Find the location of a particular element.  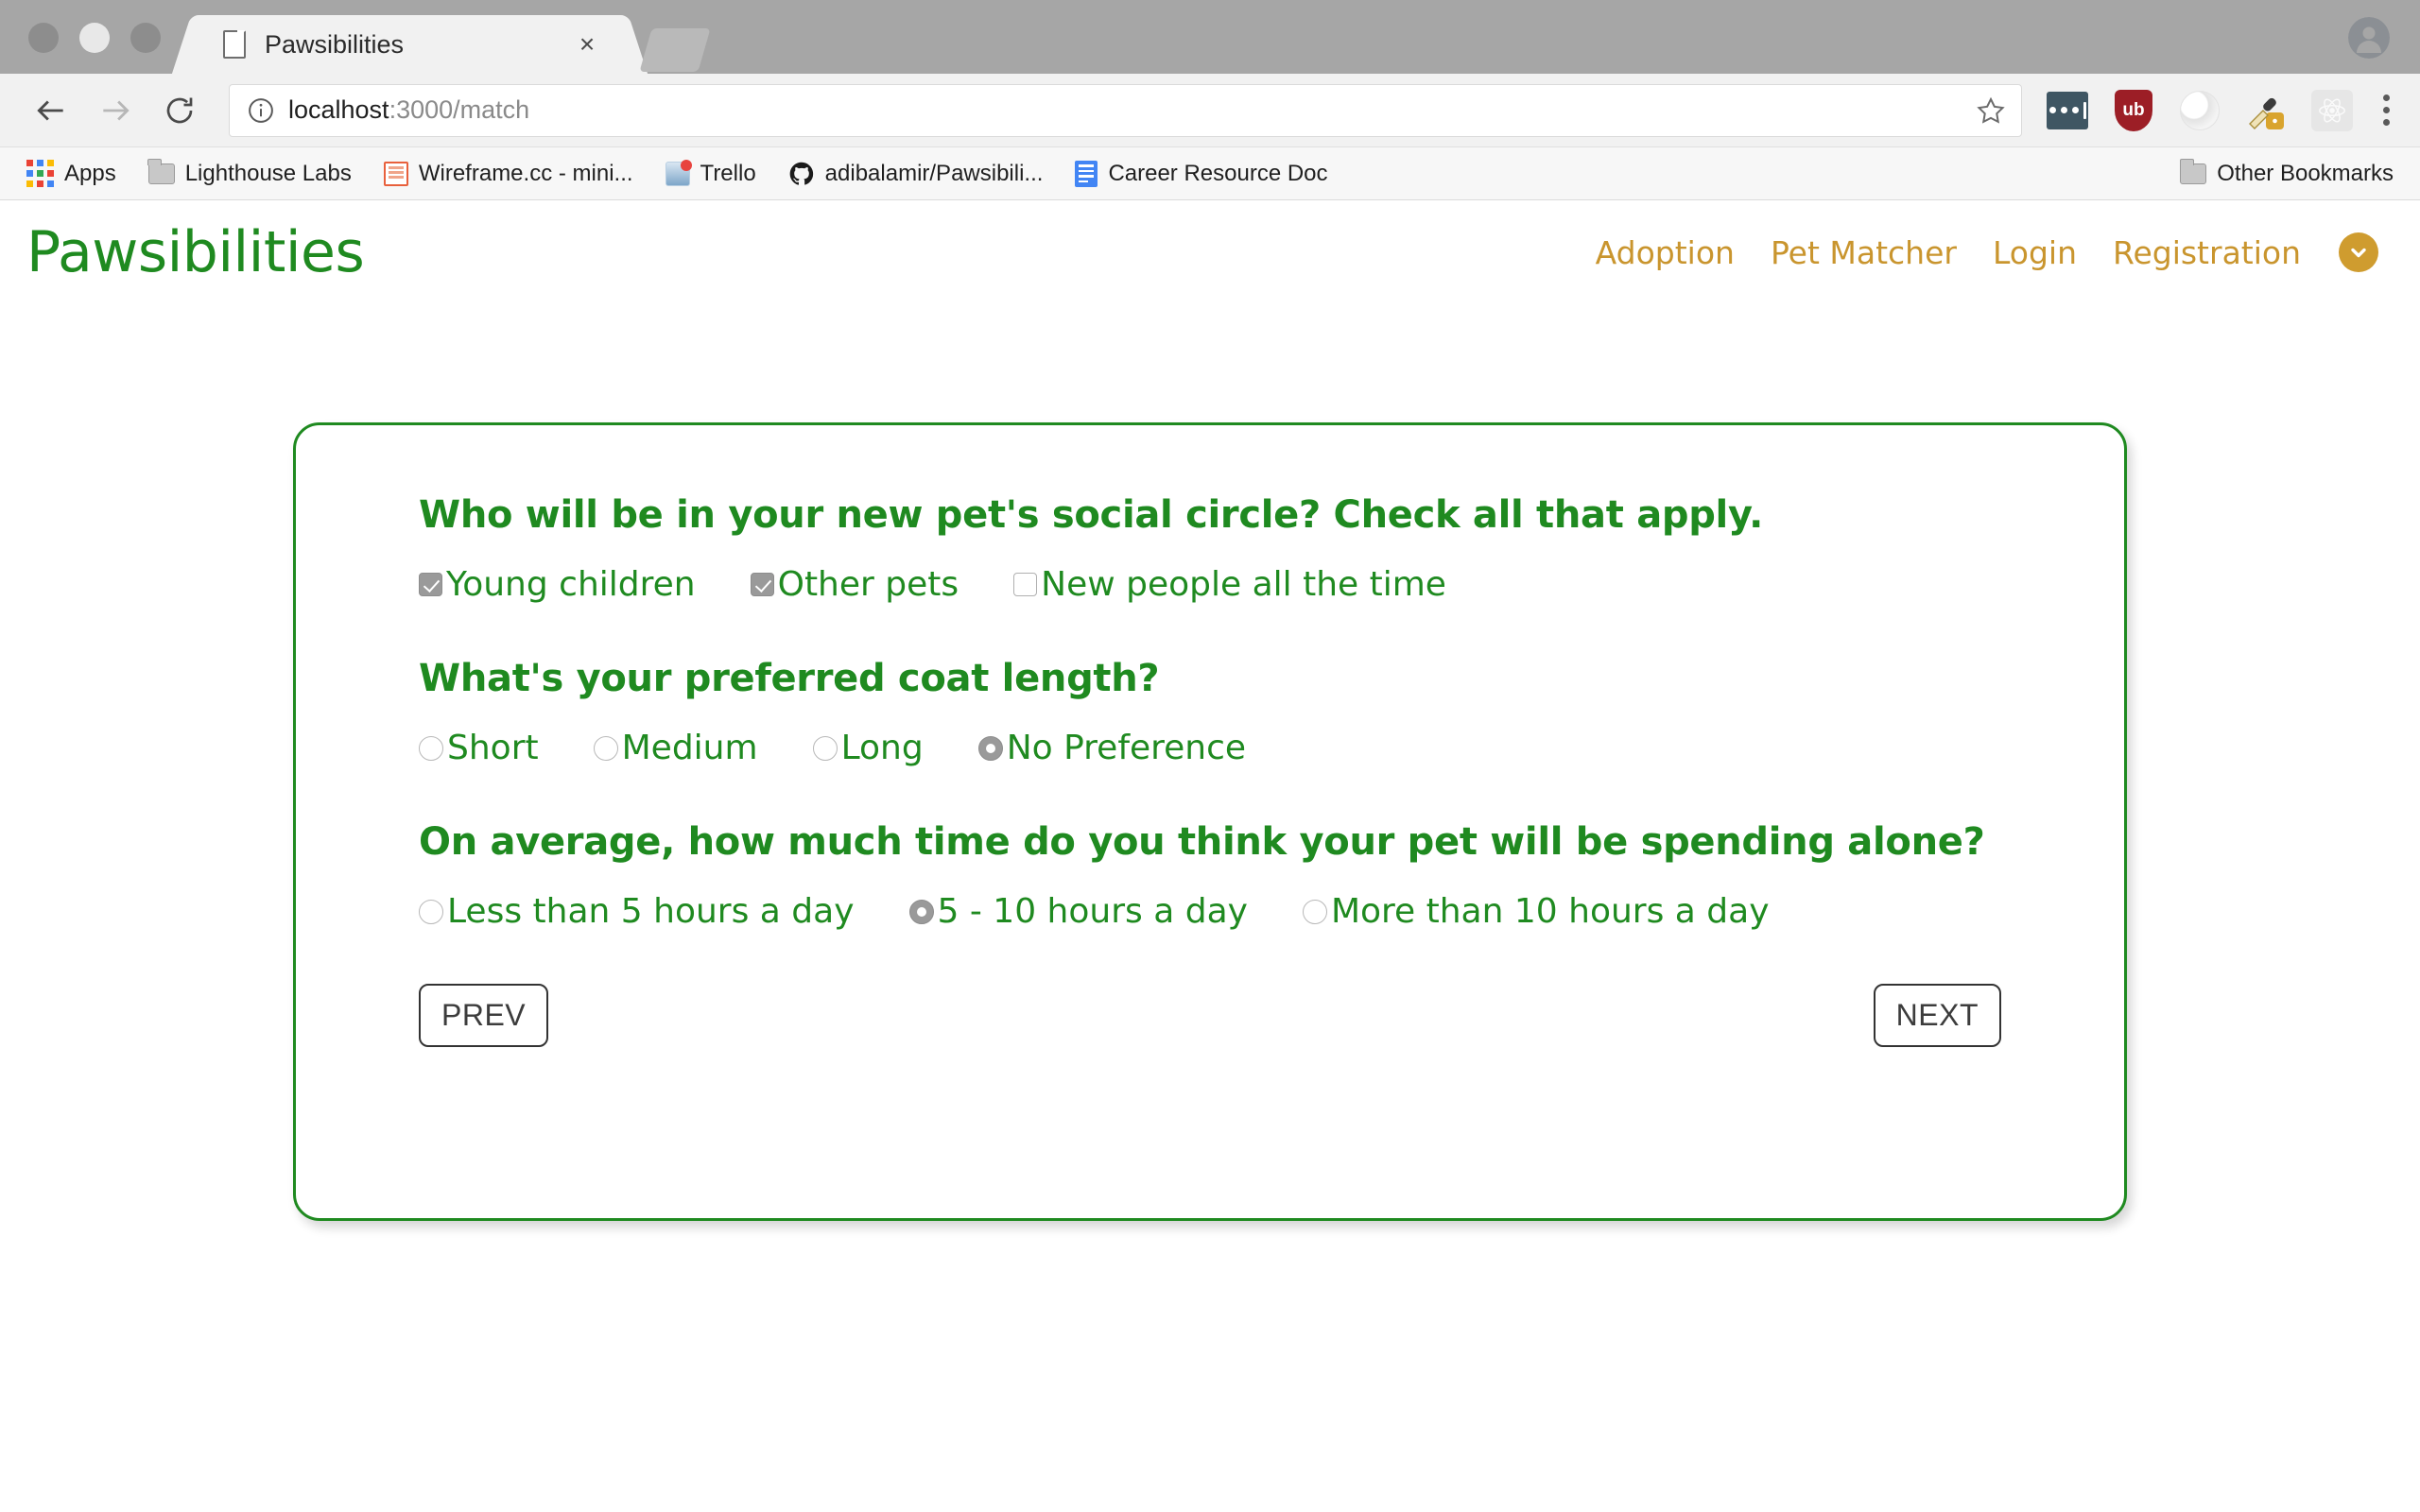

checkbox-young-children: Young children is located at coordinates (557, 584).